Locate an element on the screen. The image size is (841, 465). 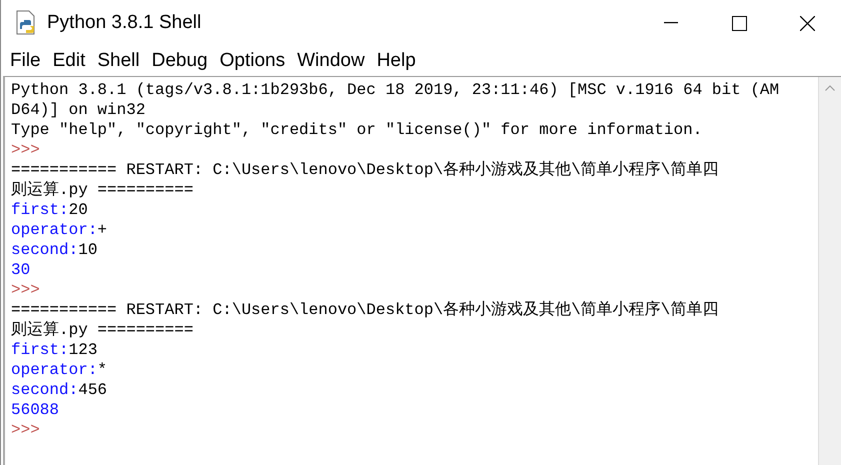
shell-line: operator:* is located at coordinates (59, 370).